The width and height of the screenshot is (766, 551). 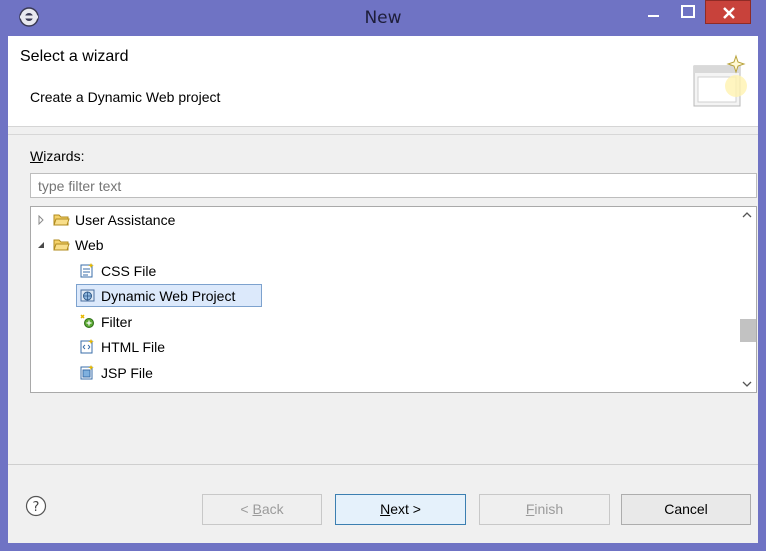 I want to click on minimize-icon, so click(x=653, y=16).